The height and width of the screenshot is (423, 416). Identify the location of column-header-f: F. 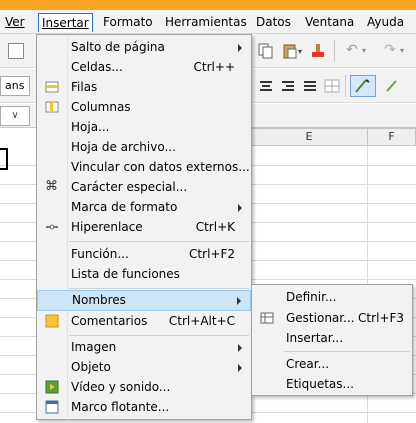
(391, 137).